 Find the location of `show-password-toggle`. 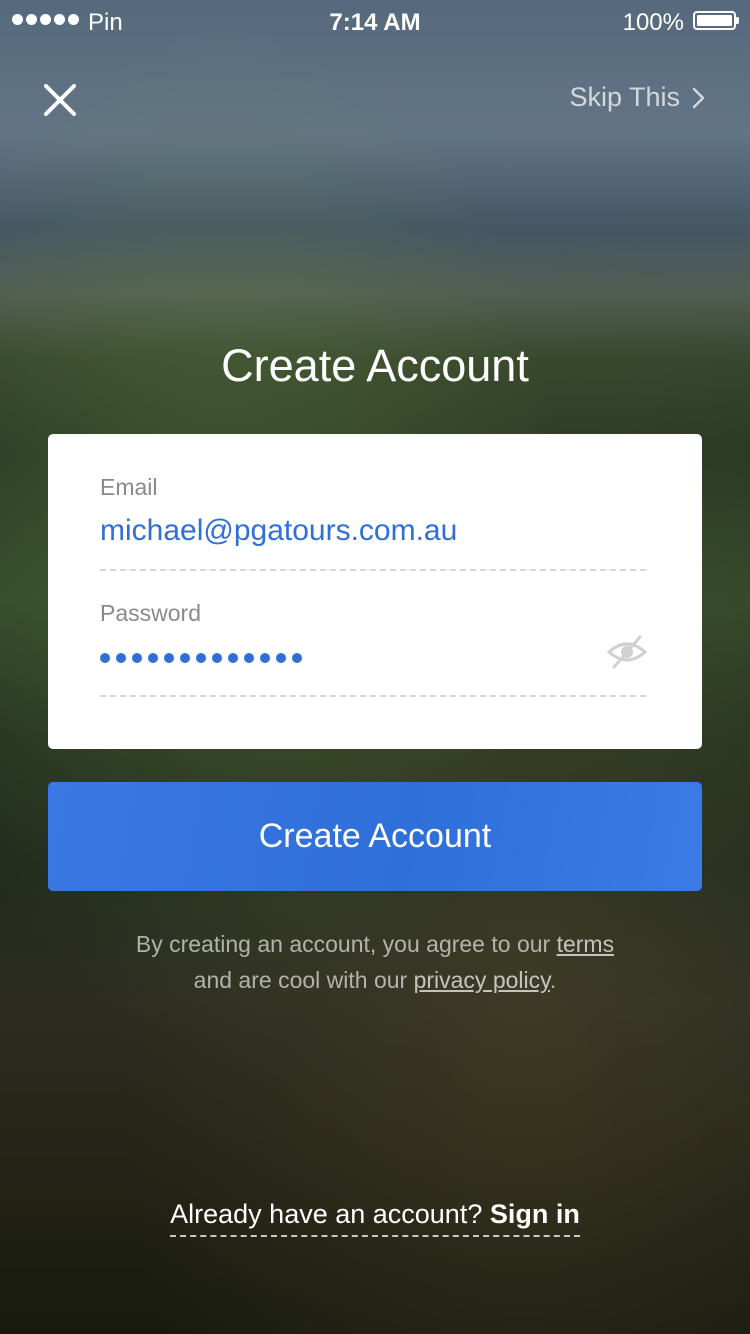

show-password-toggle is located at coordinates (627, 652).